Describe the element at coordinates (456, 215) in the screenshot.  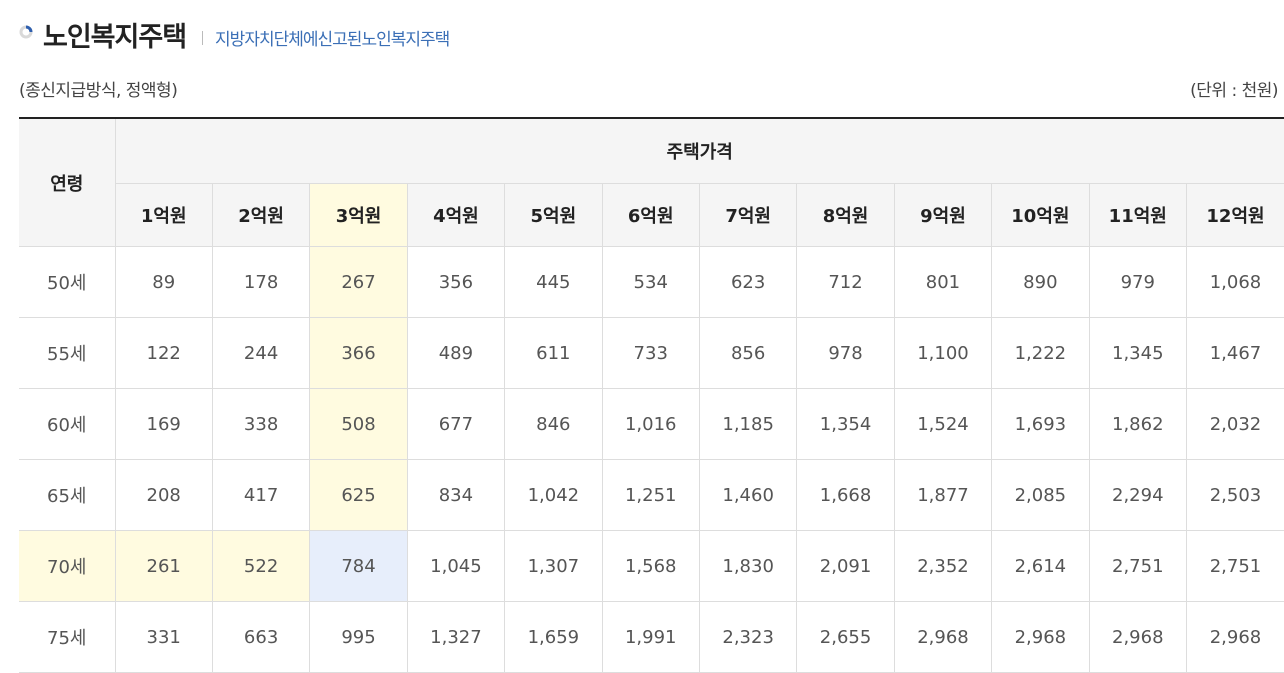
I see `price-column-header: 4억원` at that location.